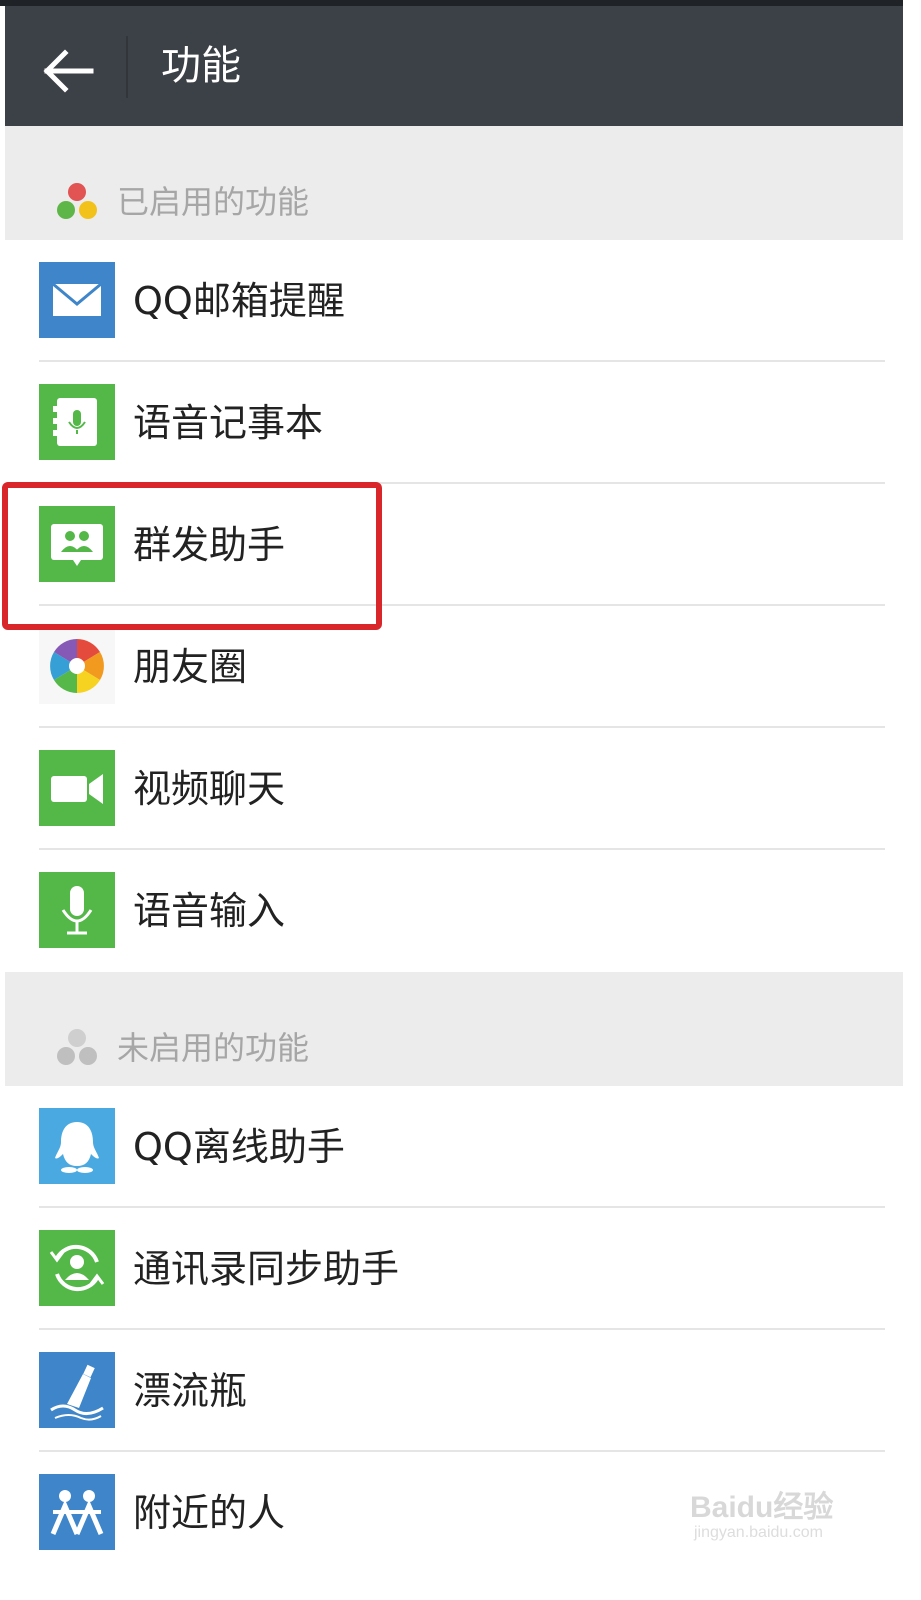 This screenshot has width=921, height=1600. I want to click on arrow-left-icon, so click(68, 71).